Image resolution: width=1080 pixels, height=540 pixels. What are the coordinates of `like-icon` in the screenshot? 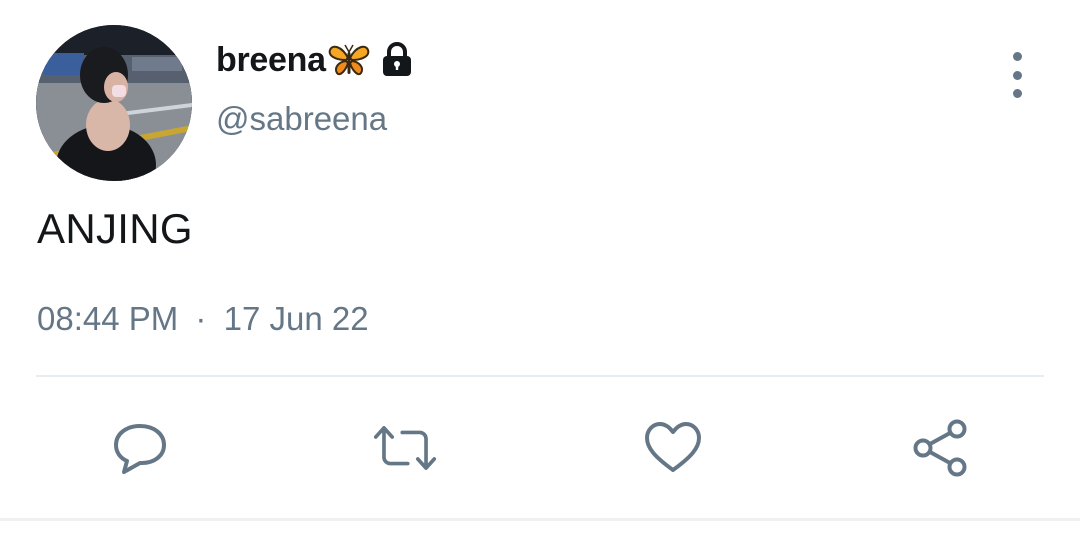 It's located at (673, 447).